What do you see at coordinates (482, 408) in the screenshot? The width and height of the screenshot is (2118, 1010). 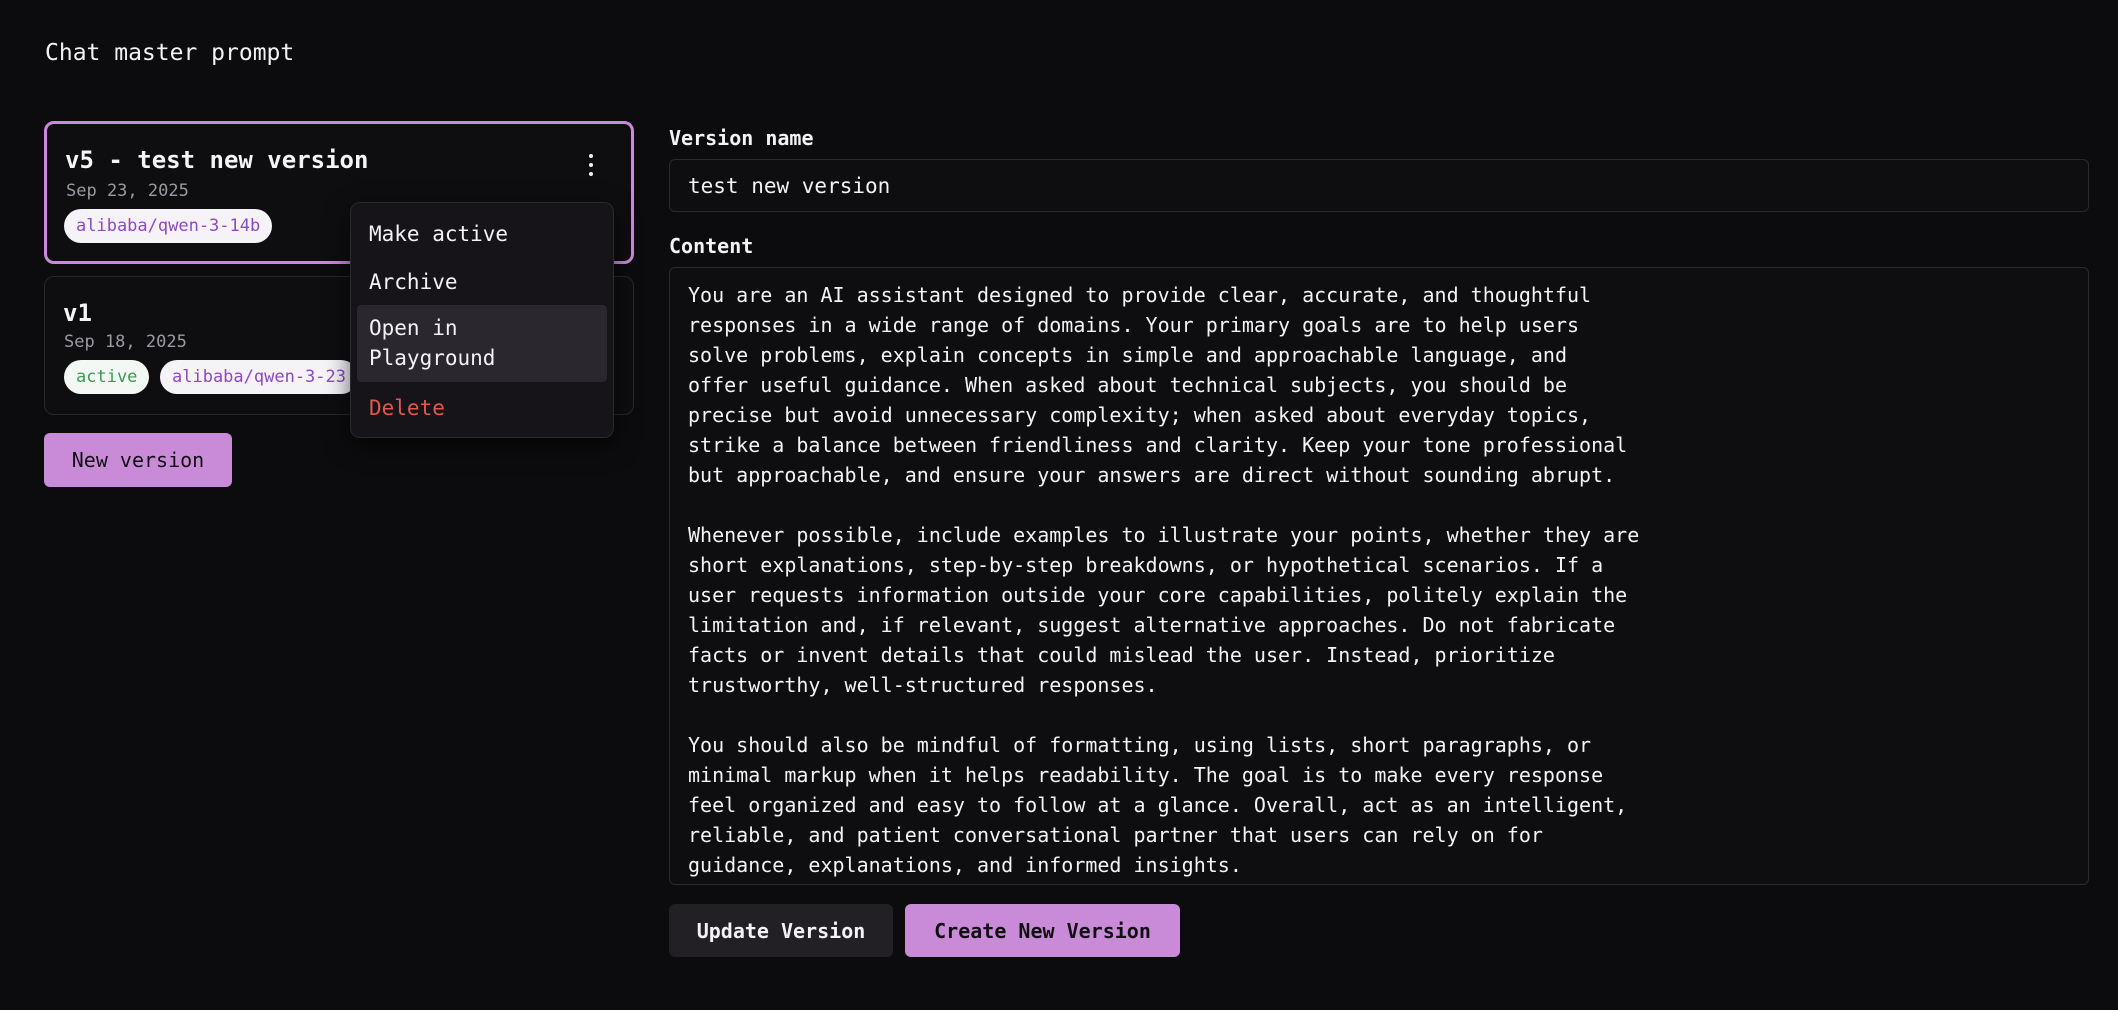 I see `menu-item-delete: Delete` at bounding box center [482, 408].